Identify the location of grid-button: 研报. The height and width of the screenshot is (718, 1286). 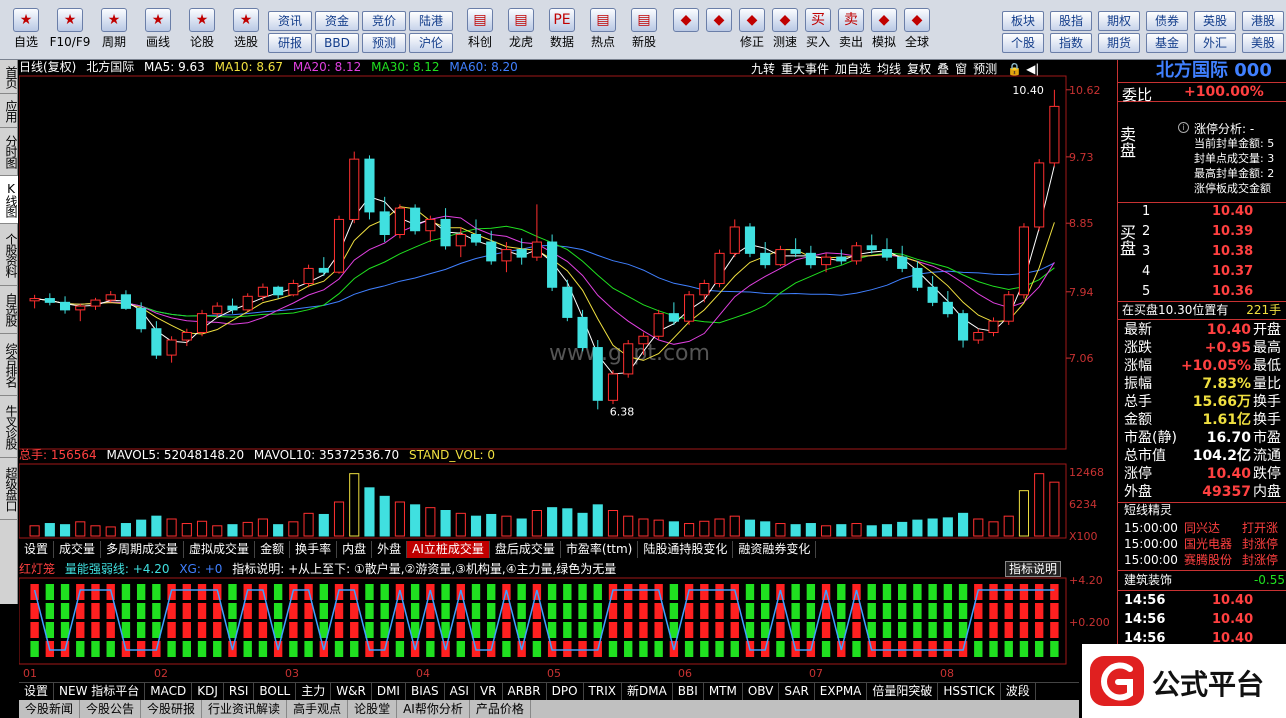
(290, 43).